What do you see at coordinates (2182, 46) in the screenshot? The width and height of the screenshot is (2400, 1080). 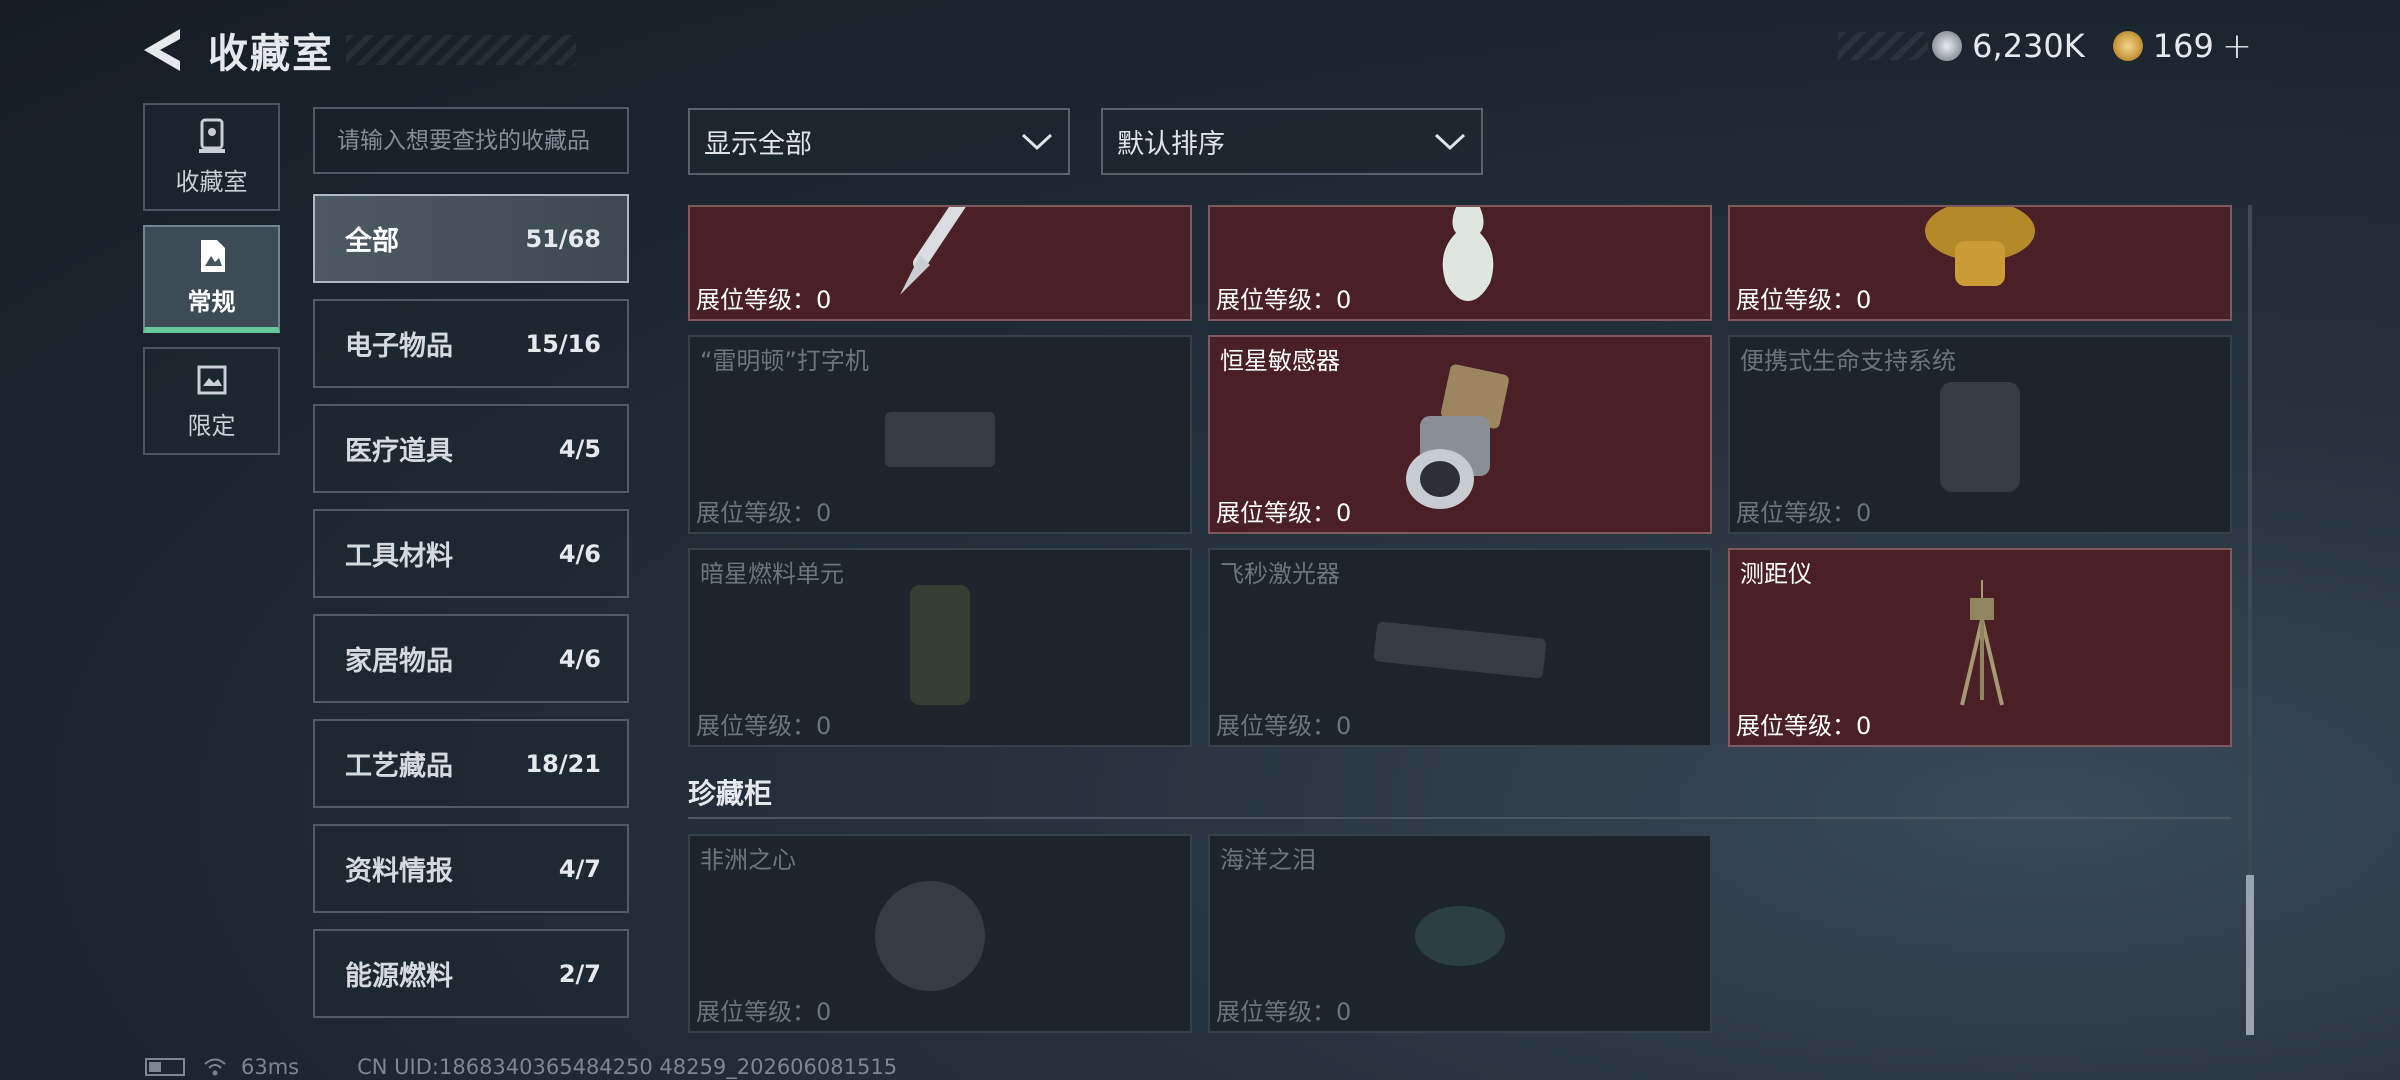 I see `token-balance: 169 +` at bounding box center [2182, 46].